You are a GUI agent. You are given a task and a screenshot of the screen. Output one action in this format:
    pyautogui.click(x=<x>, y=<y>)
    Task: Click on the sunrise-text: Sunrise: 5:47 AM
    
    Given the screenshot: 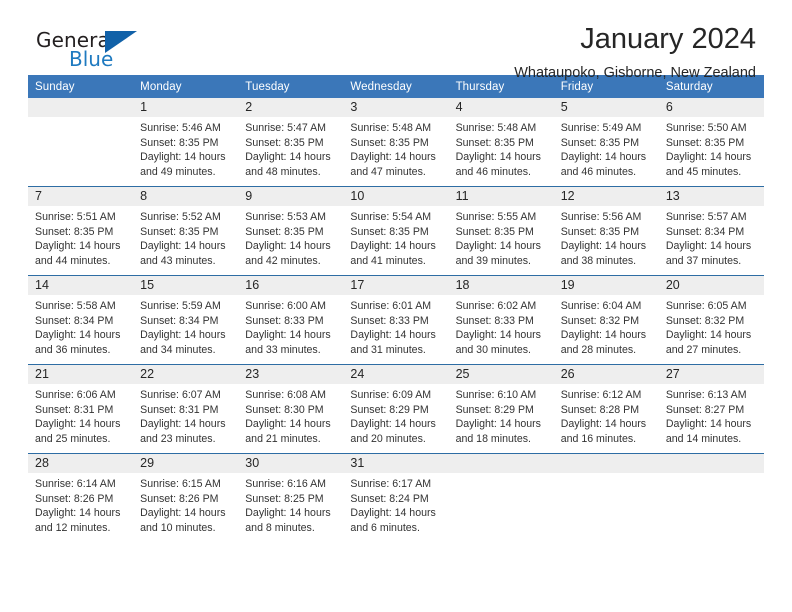 What is the action you would take?
    pyautogui.click(x=285, y=128)
    